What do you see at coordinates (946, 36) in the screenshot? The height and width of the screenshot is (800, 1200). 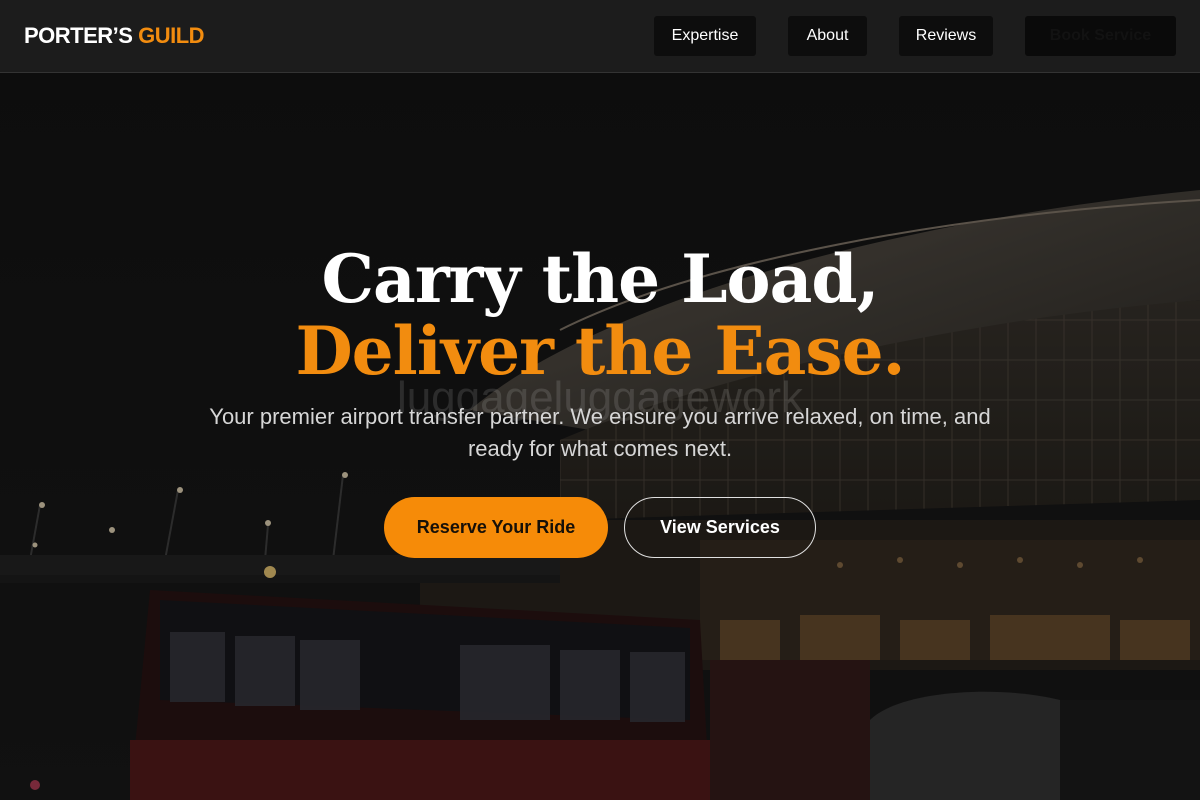 I see `nav-item-reviews: Reviews` at bounding box center [946, 36].